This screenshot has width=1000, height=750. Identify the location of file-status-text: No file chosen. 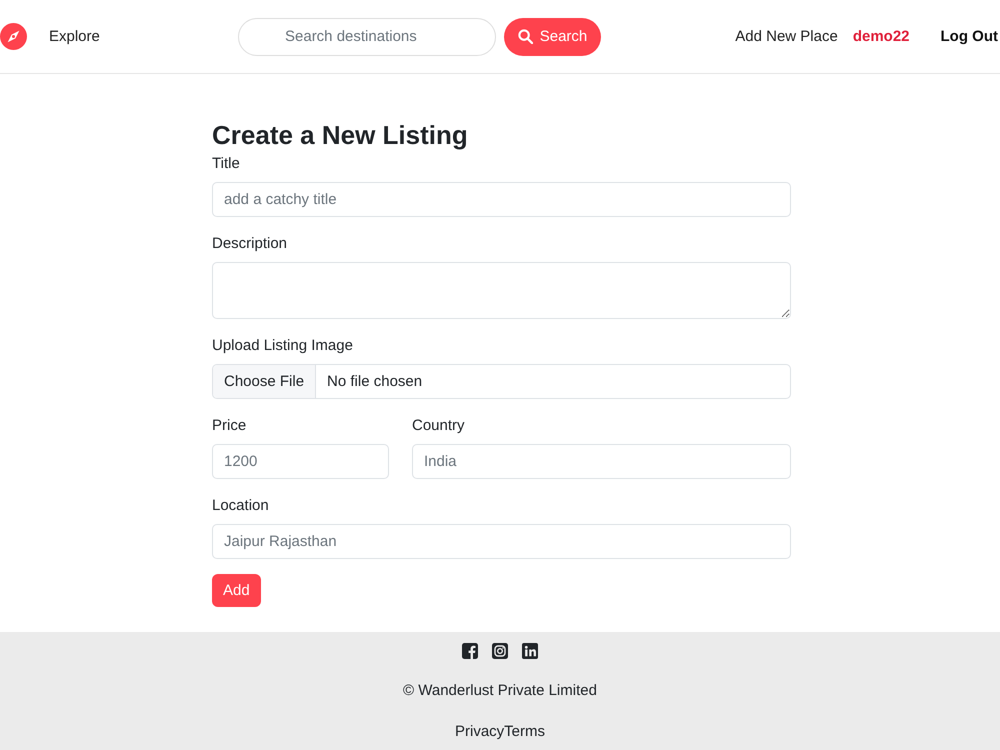
(375, 382).